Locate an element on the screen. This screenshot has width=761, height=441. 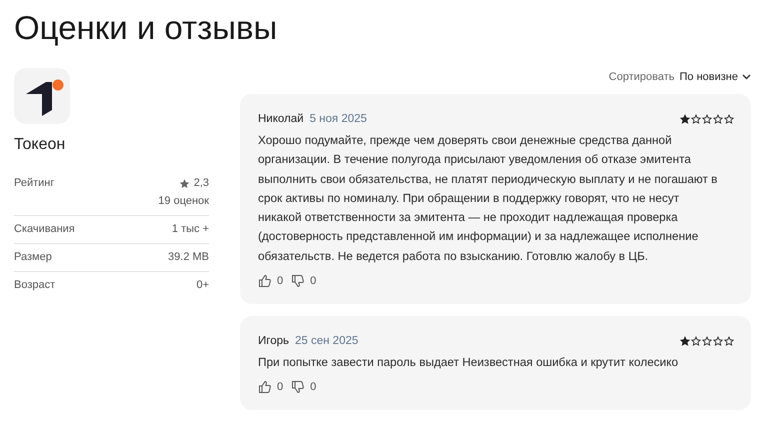
sort-dropdown: По новизне is located at coordinates (715, 77).